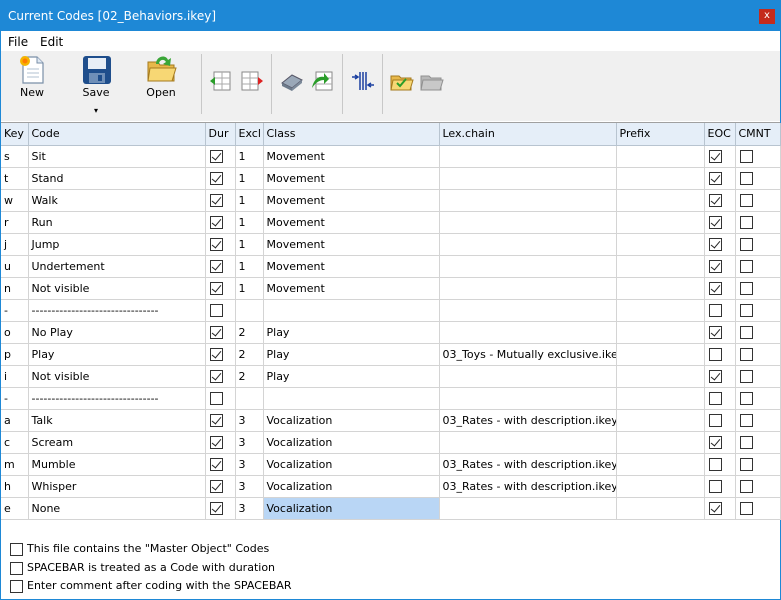 The width and height of the screenshot is (781, 600). I want to click on key-cell: u, so click(15, 266).